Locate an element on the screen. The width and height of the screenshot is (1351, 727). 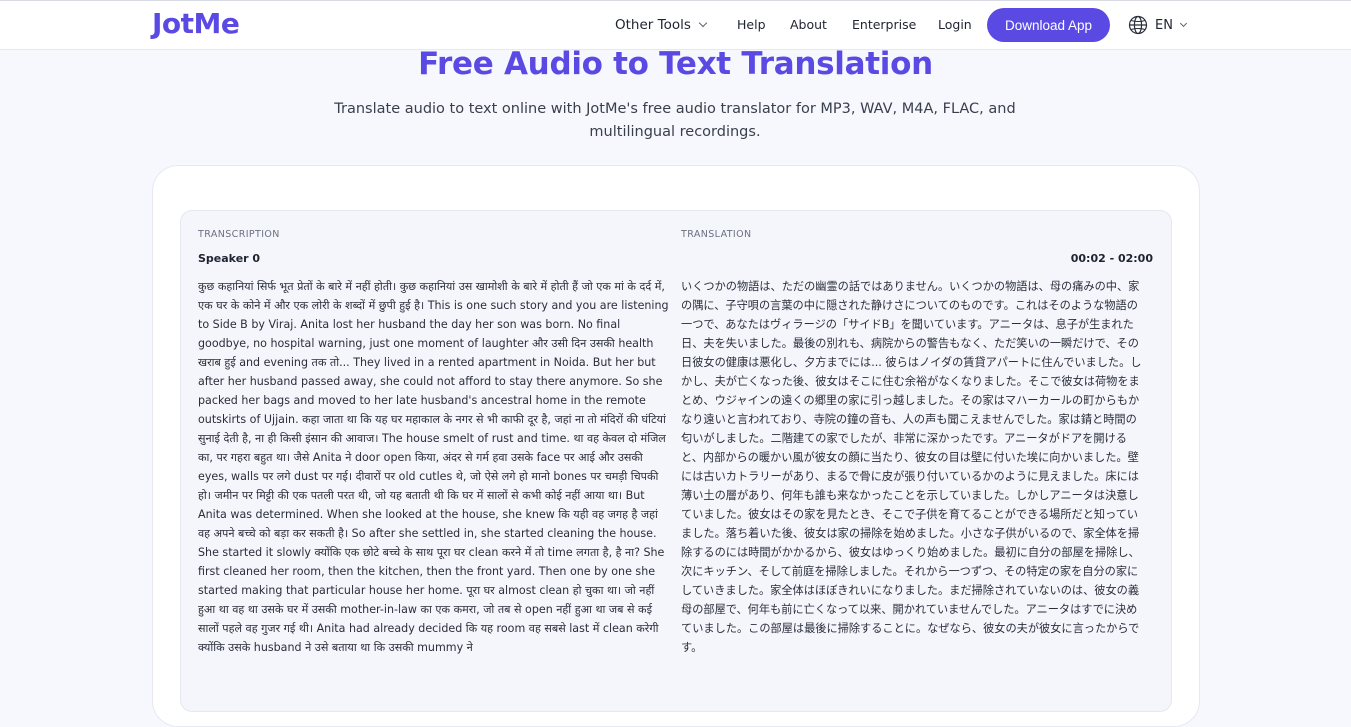
nav-help-link: Help is located at coordinates (751, 24).